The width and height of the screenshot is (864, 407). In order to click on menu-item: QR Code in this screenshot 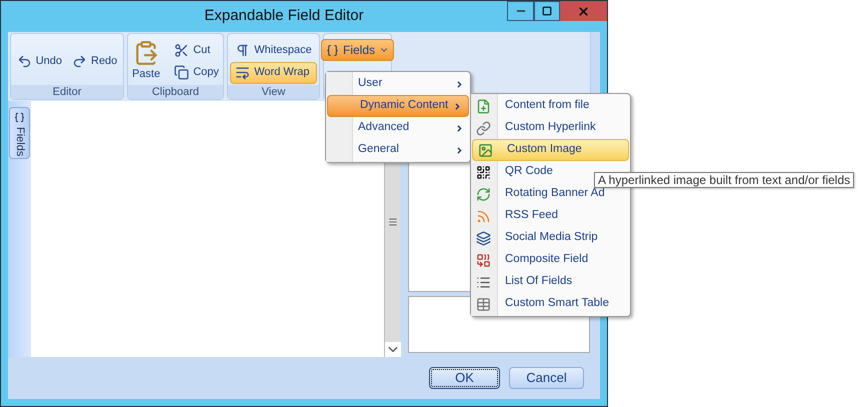, I will do `click(513, 172)`.